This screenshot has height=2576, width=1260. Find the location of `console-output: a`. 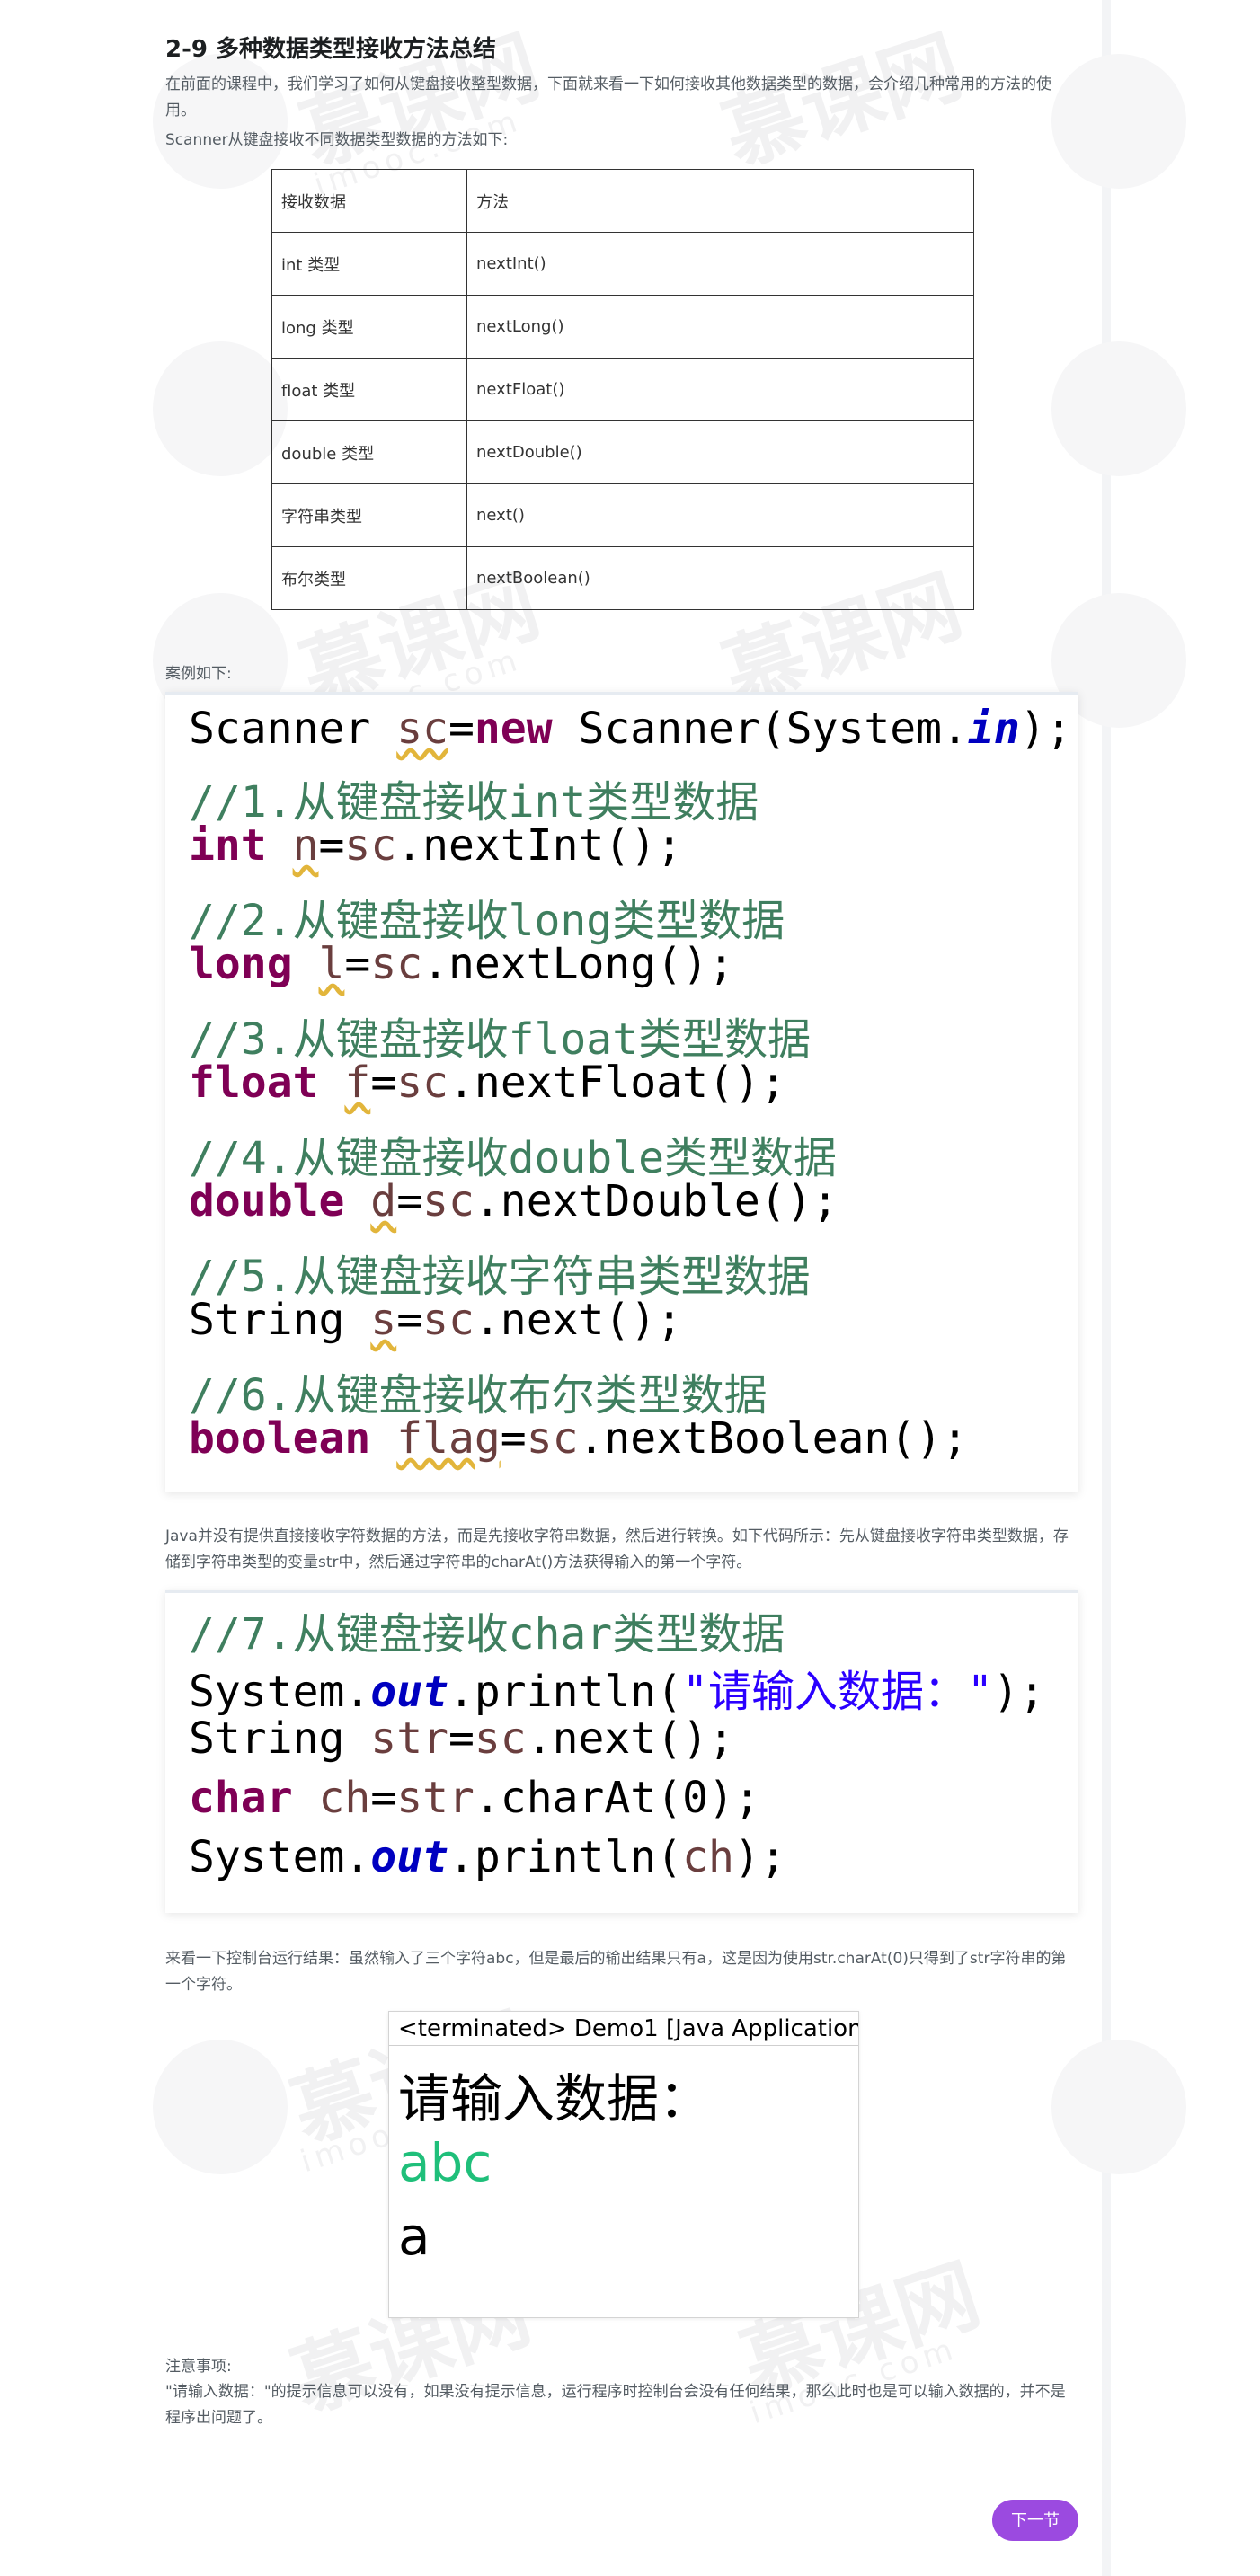

console-output: a is located at coordinates (414, 2236).